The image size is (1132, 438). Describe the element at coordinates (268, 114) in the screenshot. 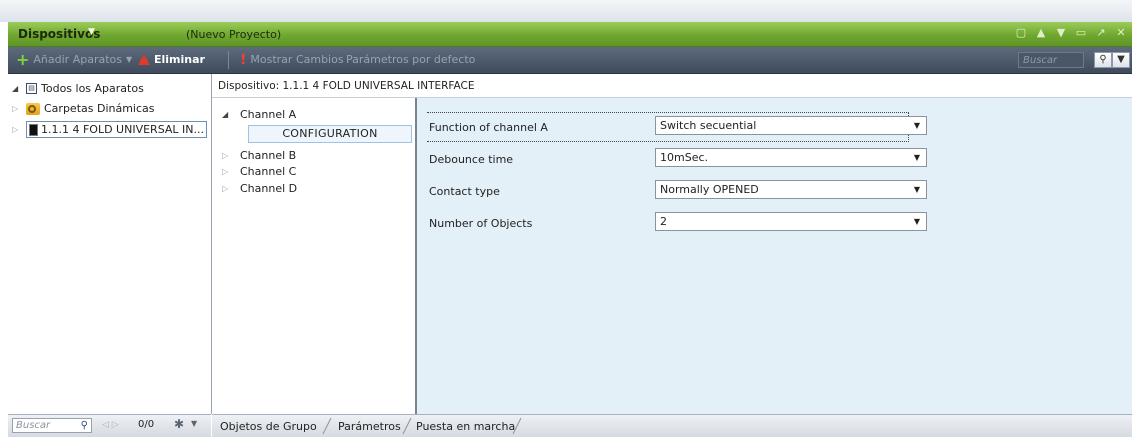

I see `channel-label: Channel A` at that location.